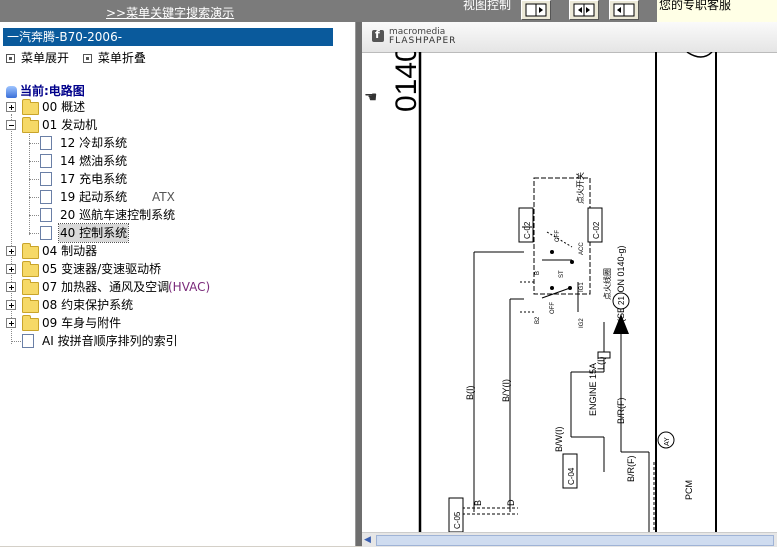  What do you see at coordinates (457, 520) in the screenshot?
I see `connector-label: C-05` at bounding box center [457, 520].